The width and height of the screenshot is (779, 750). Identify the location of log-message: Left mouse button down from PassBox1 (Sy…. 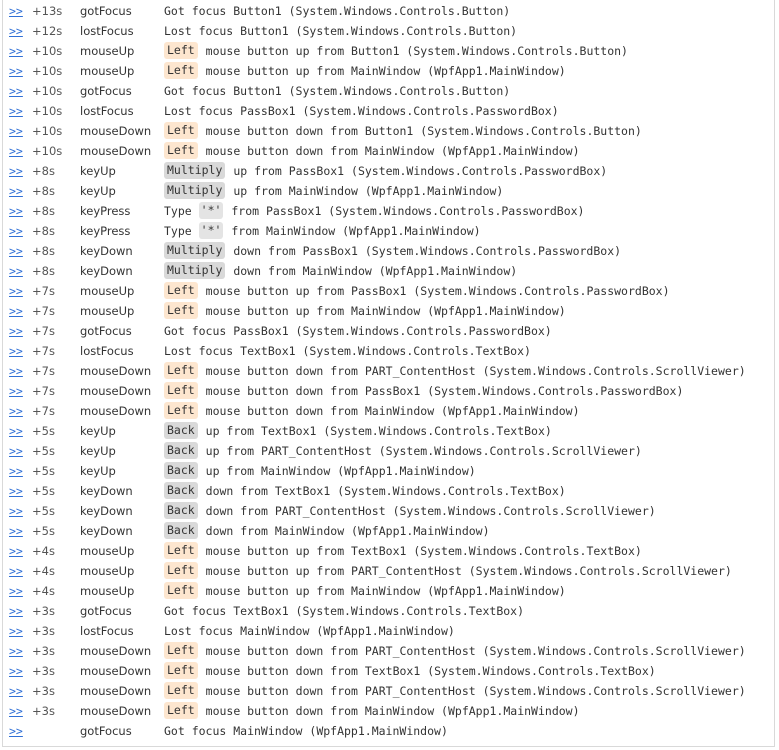
(423, 391).